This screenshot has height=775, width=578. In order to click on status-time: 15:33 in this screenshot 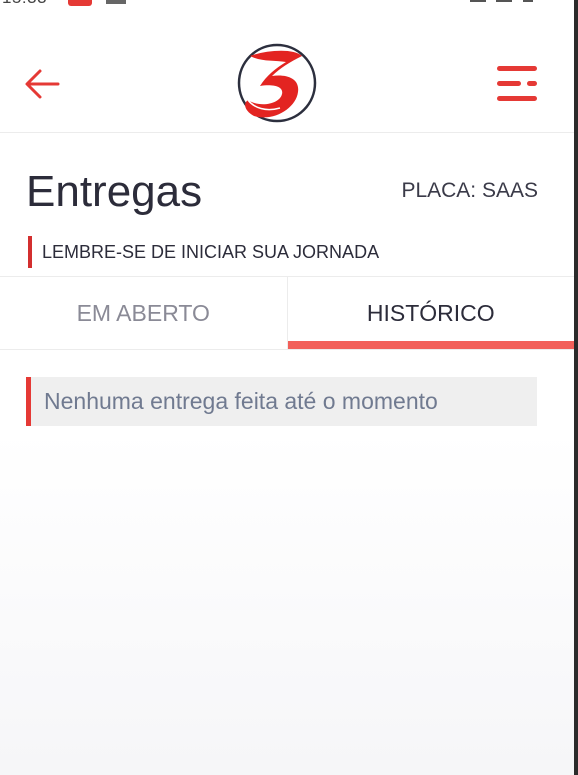, I will do `click(24, 4)`.